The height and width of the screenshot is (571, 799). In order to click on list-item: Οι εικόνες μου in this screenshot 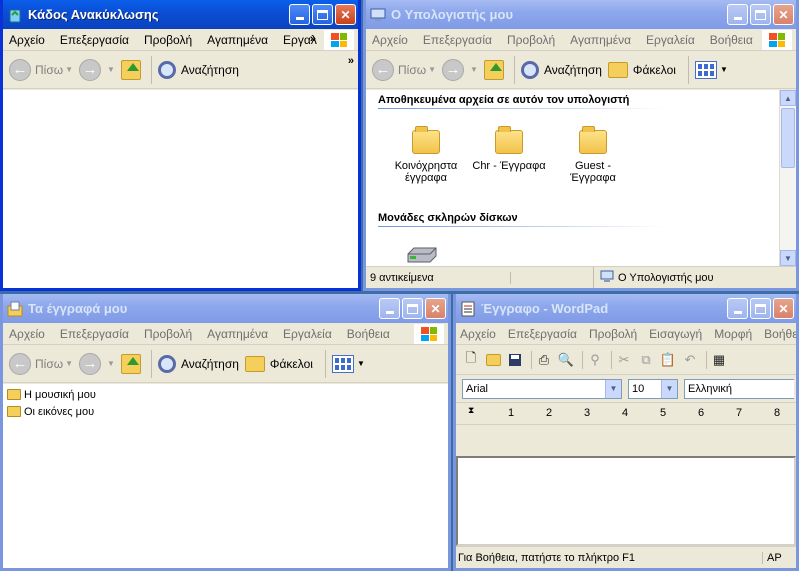, I will do `click(225, 411)`.